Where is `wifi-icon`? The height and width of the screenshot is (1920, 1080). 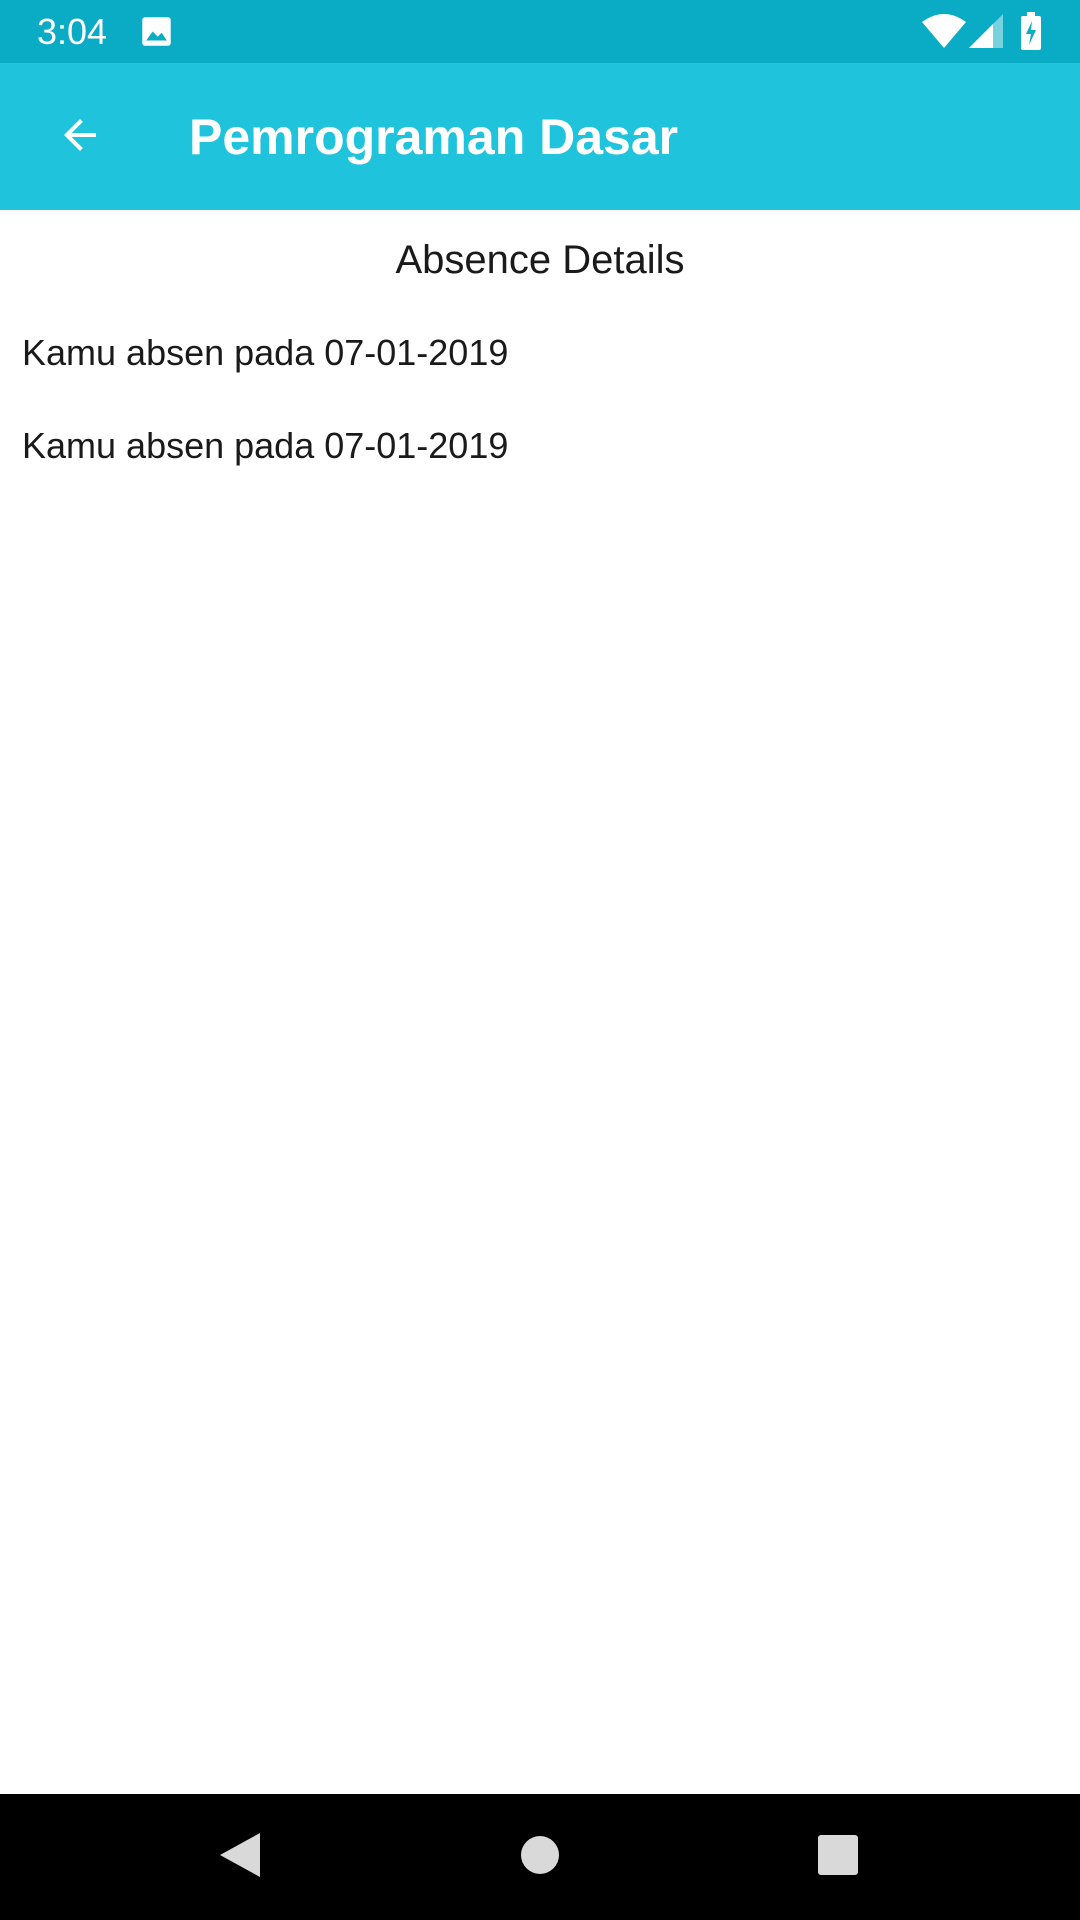
wifi-icon is located at coordinates (944, 31).